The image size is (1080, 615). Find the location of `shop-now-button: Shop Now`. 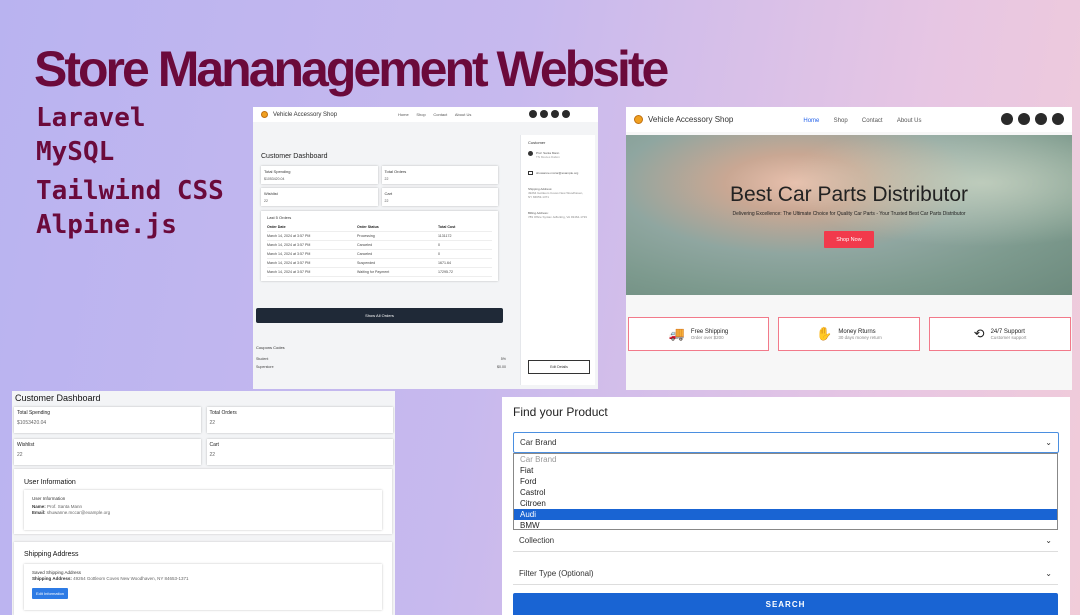

shop-now-button: Shop Now is located at coordinates (849, 239).